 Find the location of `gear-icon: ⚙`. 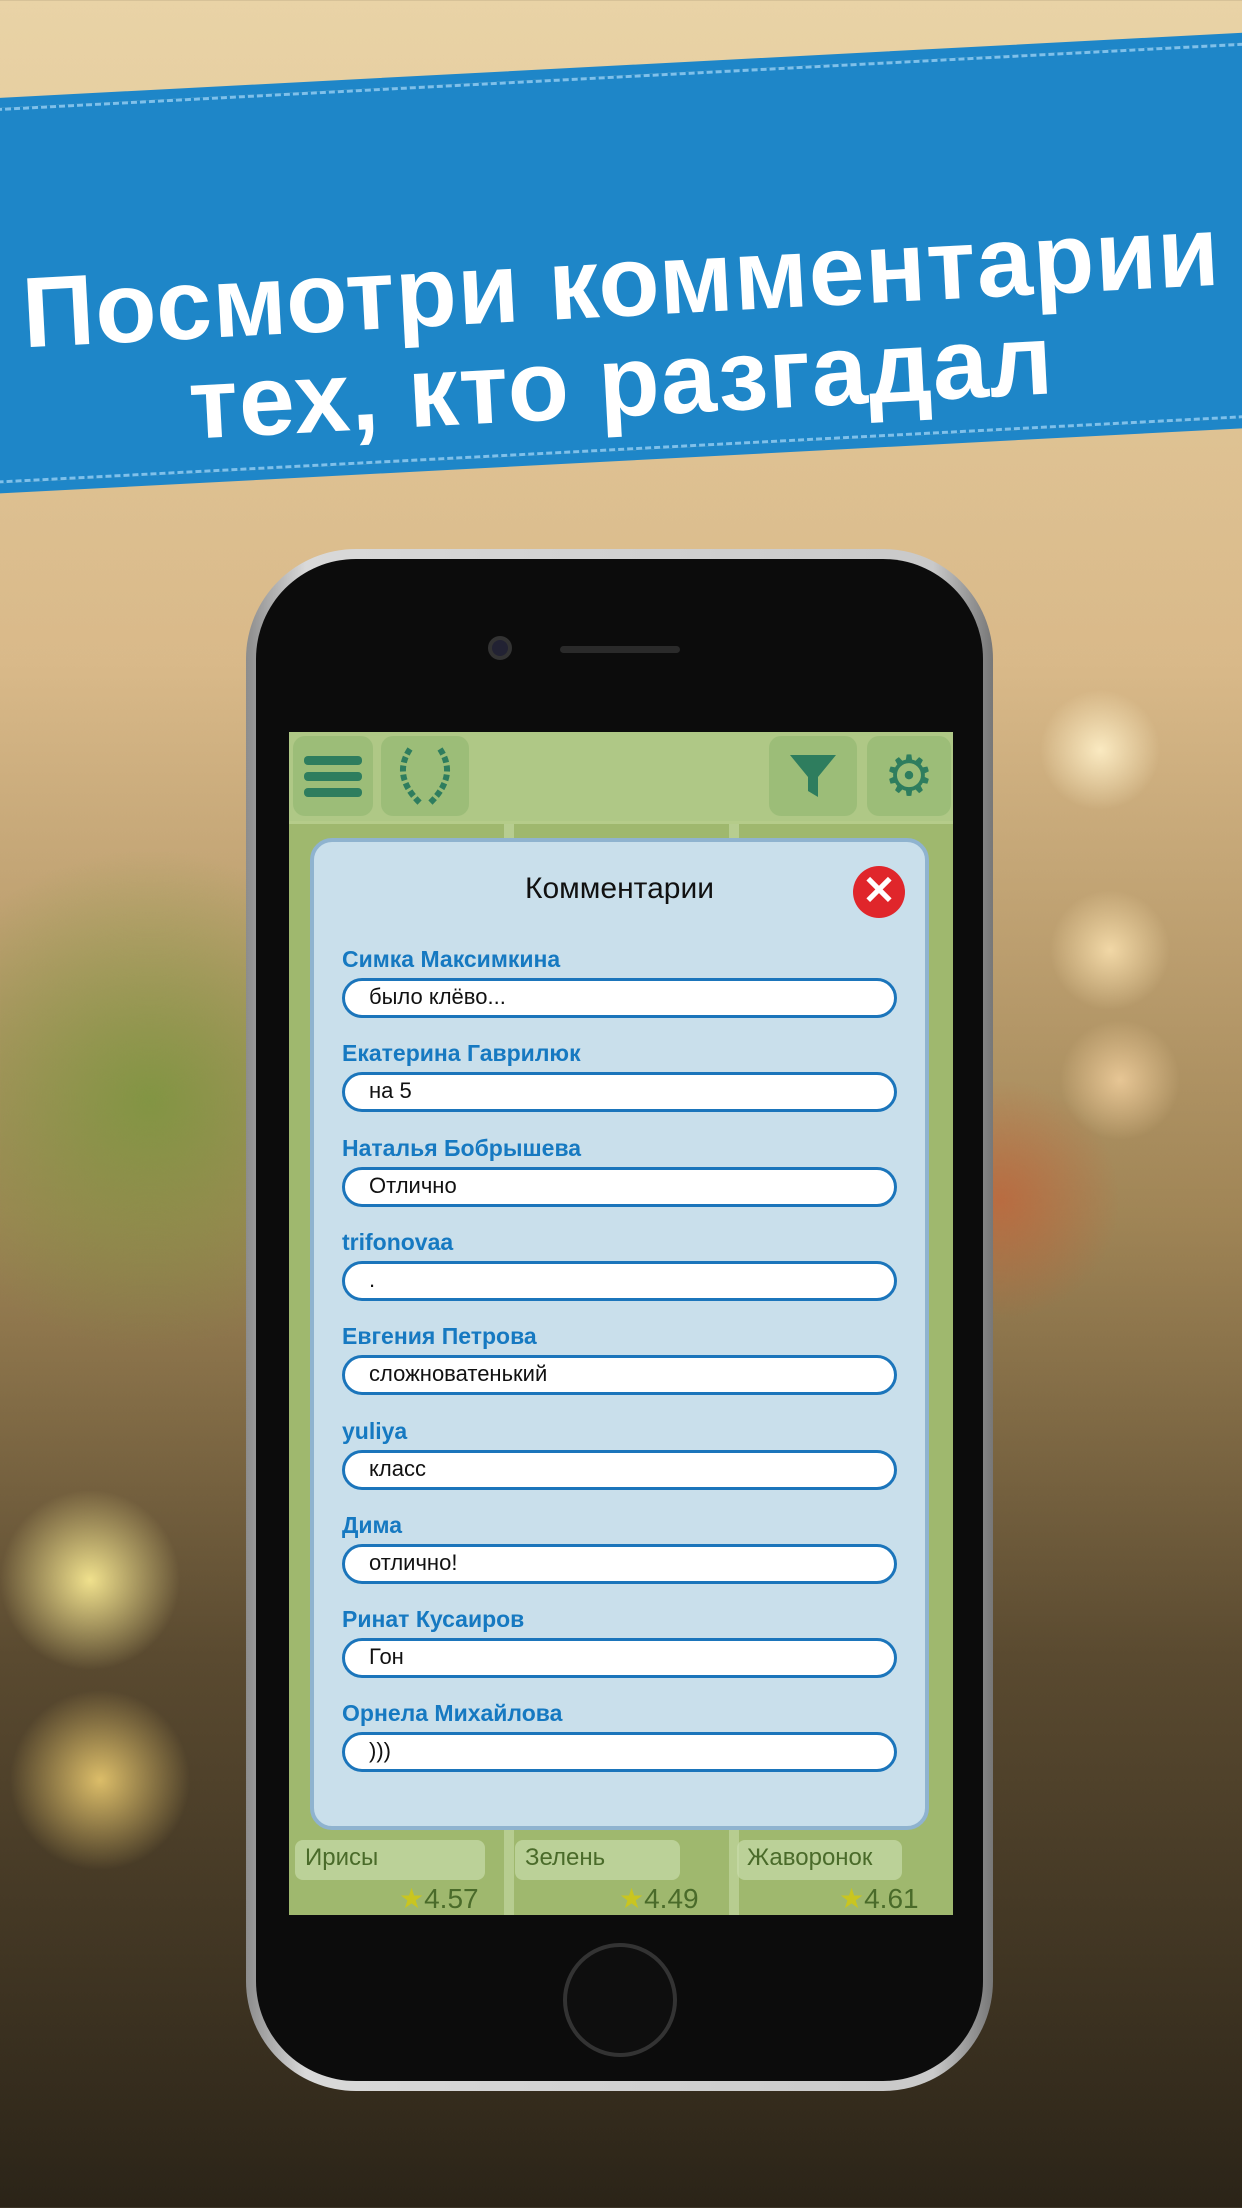

gear-icon: ⚙ is located at coordinates (909, 775).